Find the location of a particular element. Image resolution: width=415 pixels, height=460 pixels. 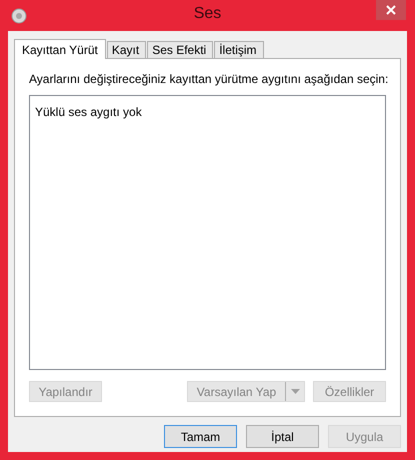

tab: Kayıttan Yürüt is located at coordinates (60, 49).